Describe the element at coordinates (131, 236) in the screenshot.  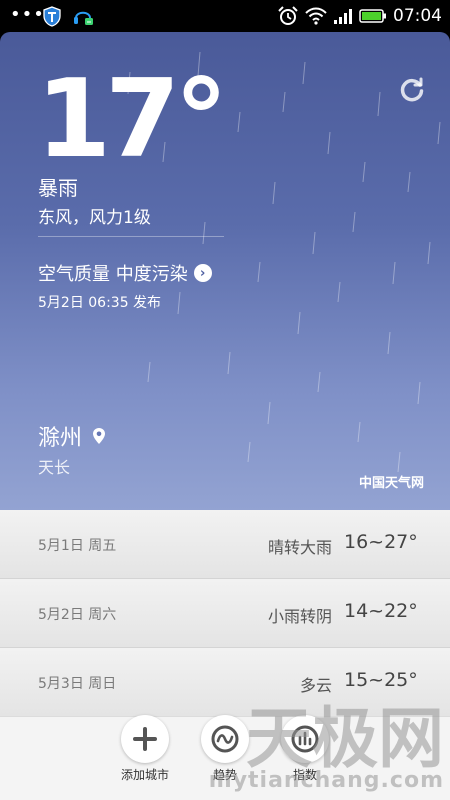
I see `divider` at that location.